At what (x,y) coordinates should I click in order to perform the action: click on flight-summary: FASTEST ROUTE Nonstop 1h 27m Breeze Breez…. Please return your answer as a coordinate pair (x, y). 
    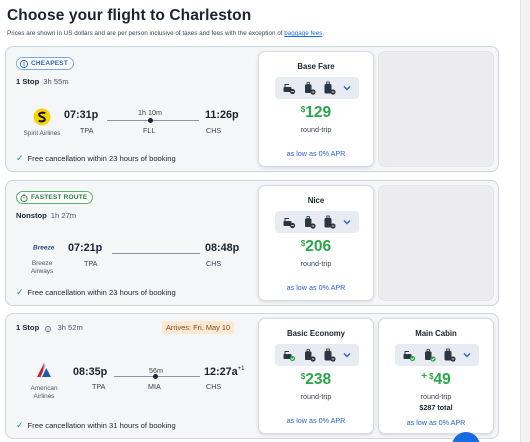
    Looking at the image, I should click on (130, 243).